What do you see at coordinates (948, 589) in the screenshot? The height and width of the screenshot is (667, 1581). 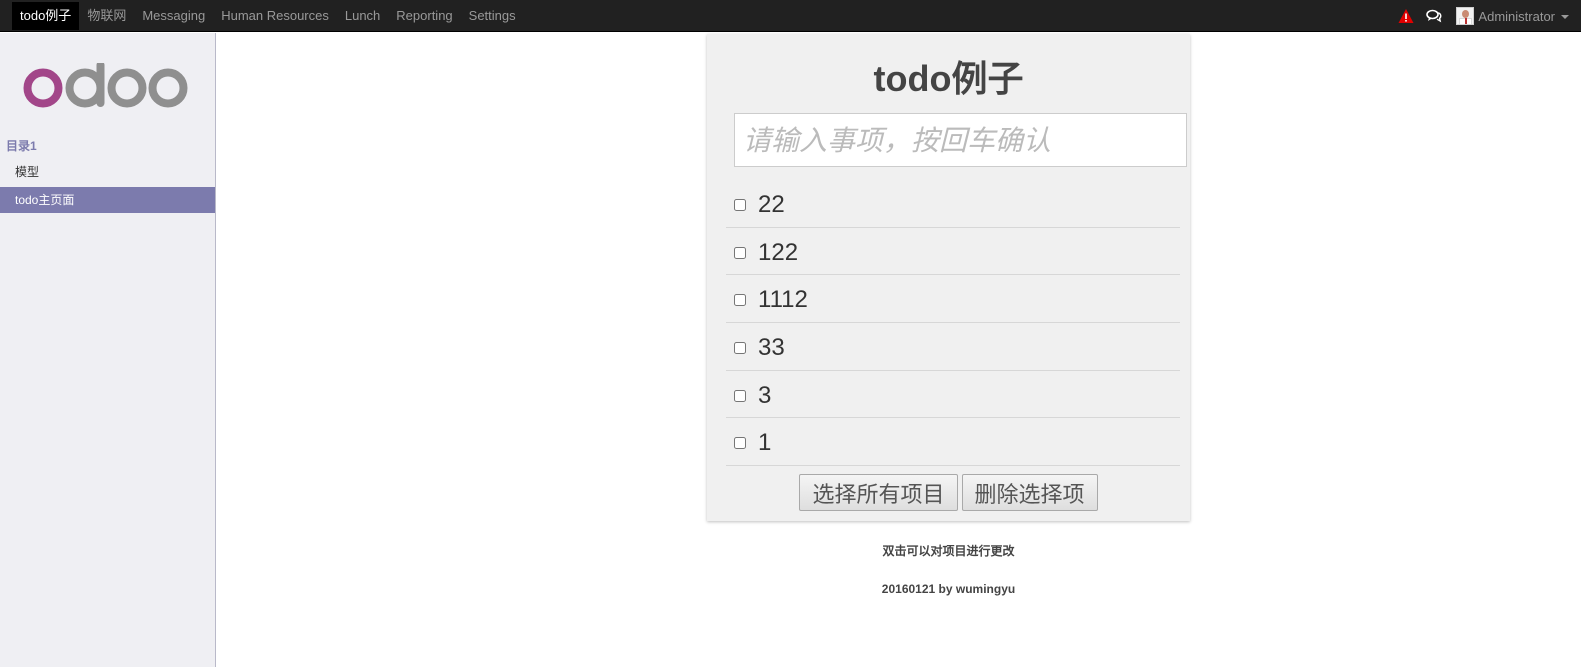 I see `credit-text: 20160121 by wumingyu` at bounding box center [948, 589].